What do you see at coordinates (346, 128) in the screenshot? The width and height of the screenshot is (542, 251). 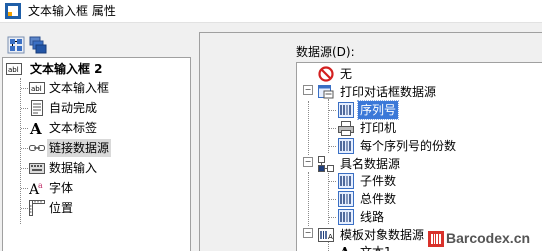 I see `printer-icon` at bounding box center [346, 128].